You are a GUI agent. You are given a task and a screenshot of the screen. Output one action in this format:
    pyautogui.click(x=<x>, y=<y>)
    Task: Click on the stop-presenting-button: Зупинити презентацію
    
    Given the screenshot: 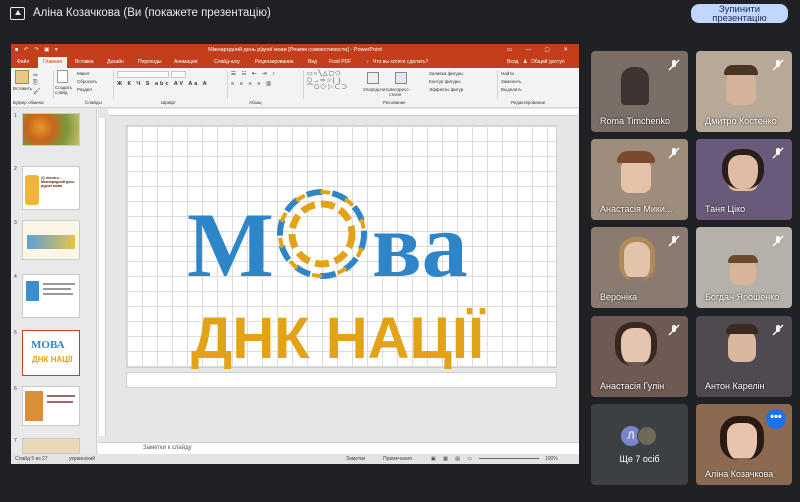 What is the action you would take?
    pyautogui.click(x=739, y=13)
    